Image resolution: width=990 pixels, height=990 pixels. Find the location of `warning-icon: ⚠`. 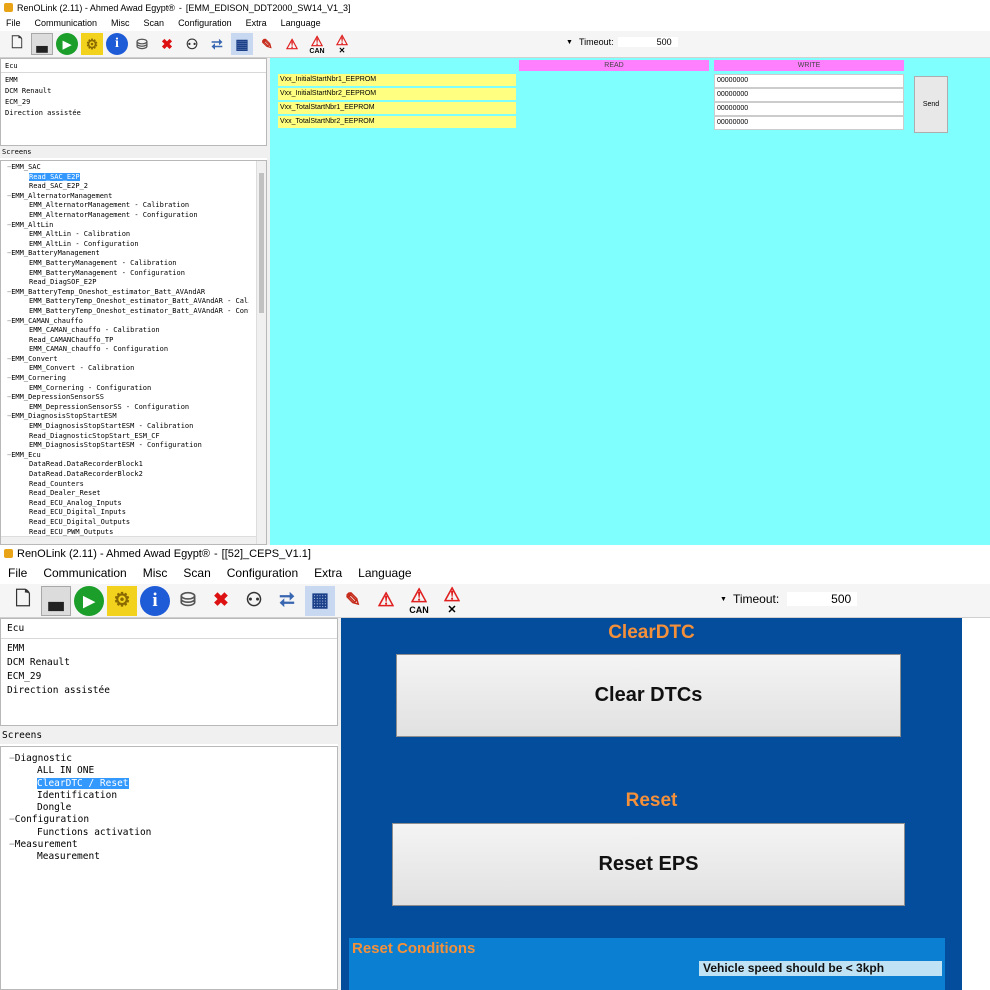

warning-icon: ⚠ is located at coordinates (386, 601).